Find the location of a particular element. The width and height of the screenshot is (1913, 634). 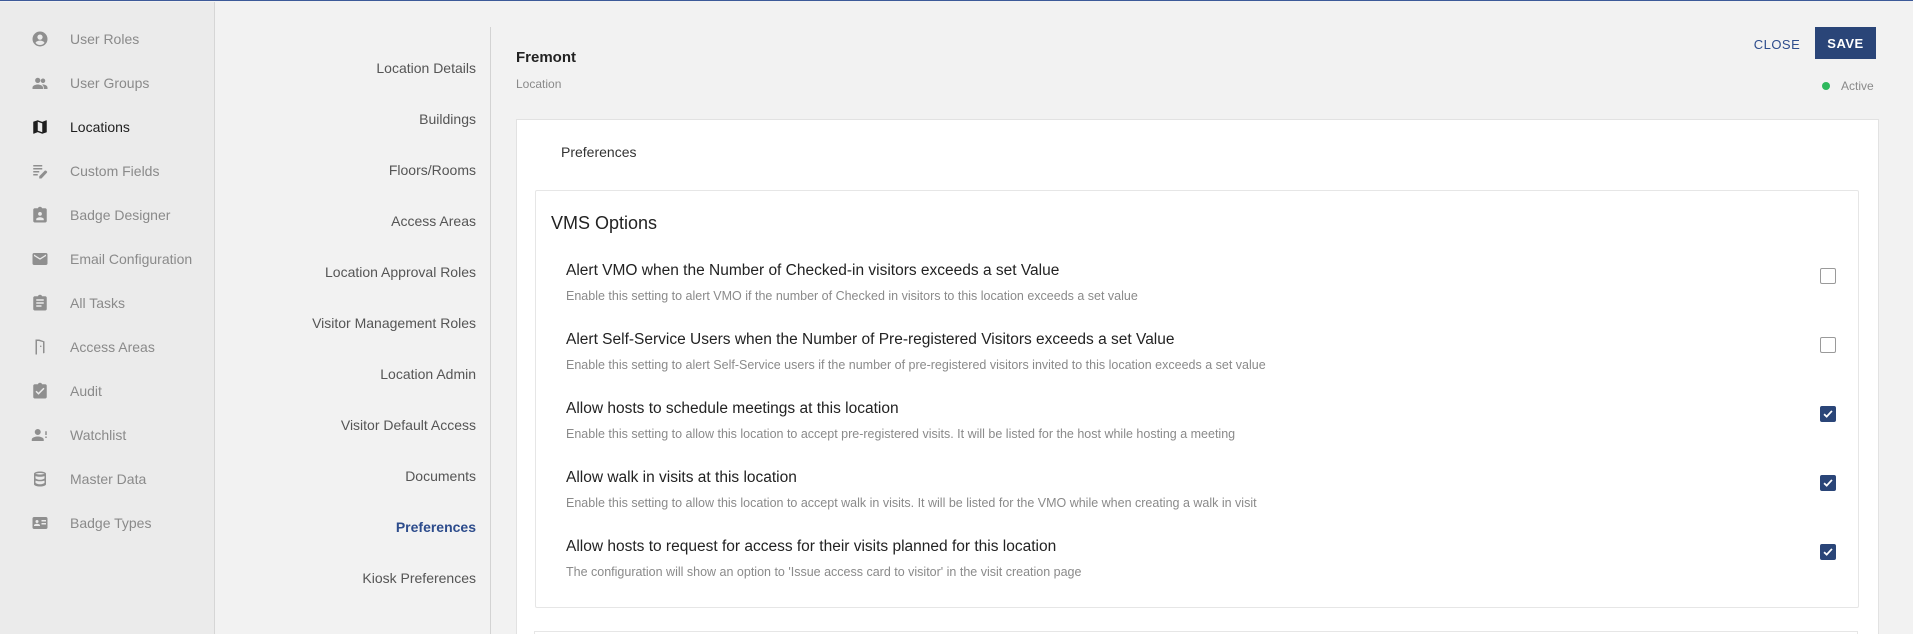

sidebar-item-badge-types: Badge Types is located at coordinates (90, 523).